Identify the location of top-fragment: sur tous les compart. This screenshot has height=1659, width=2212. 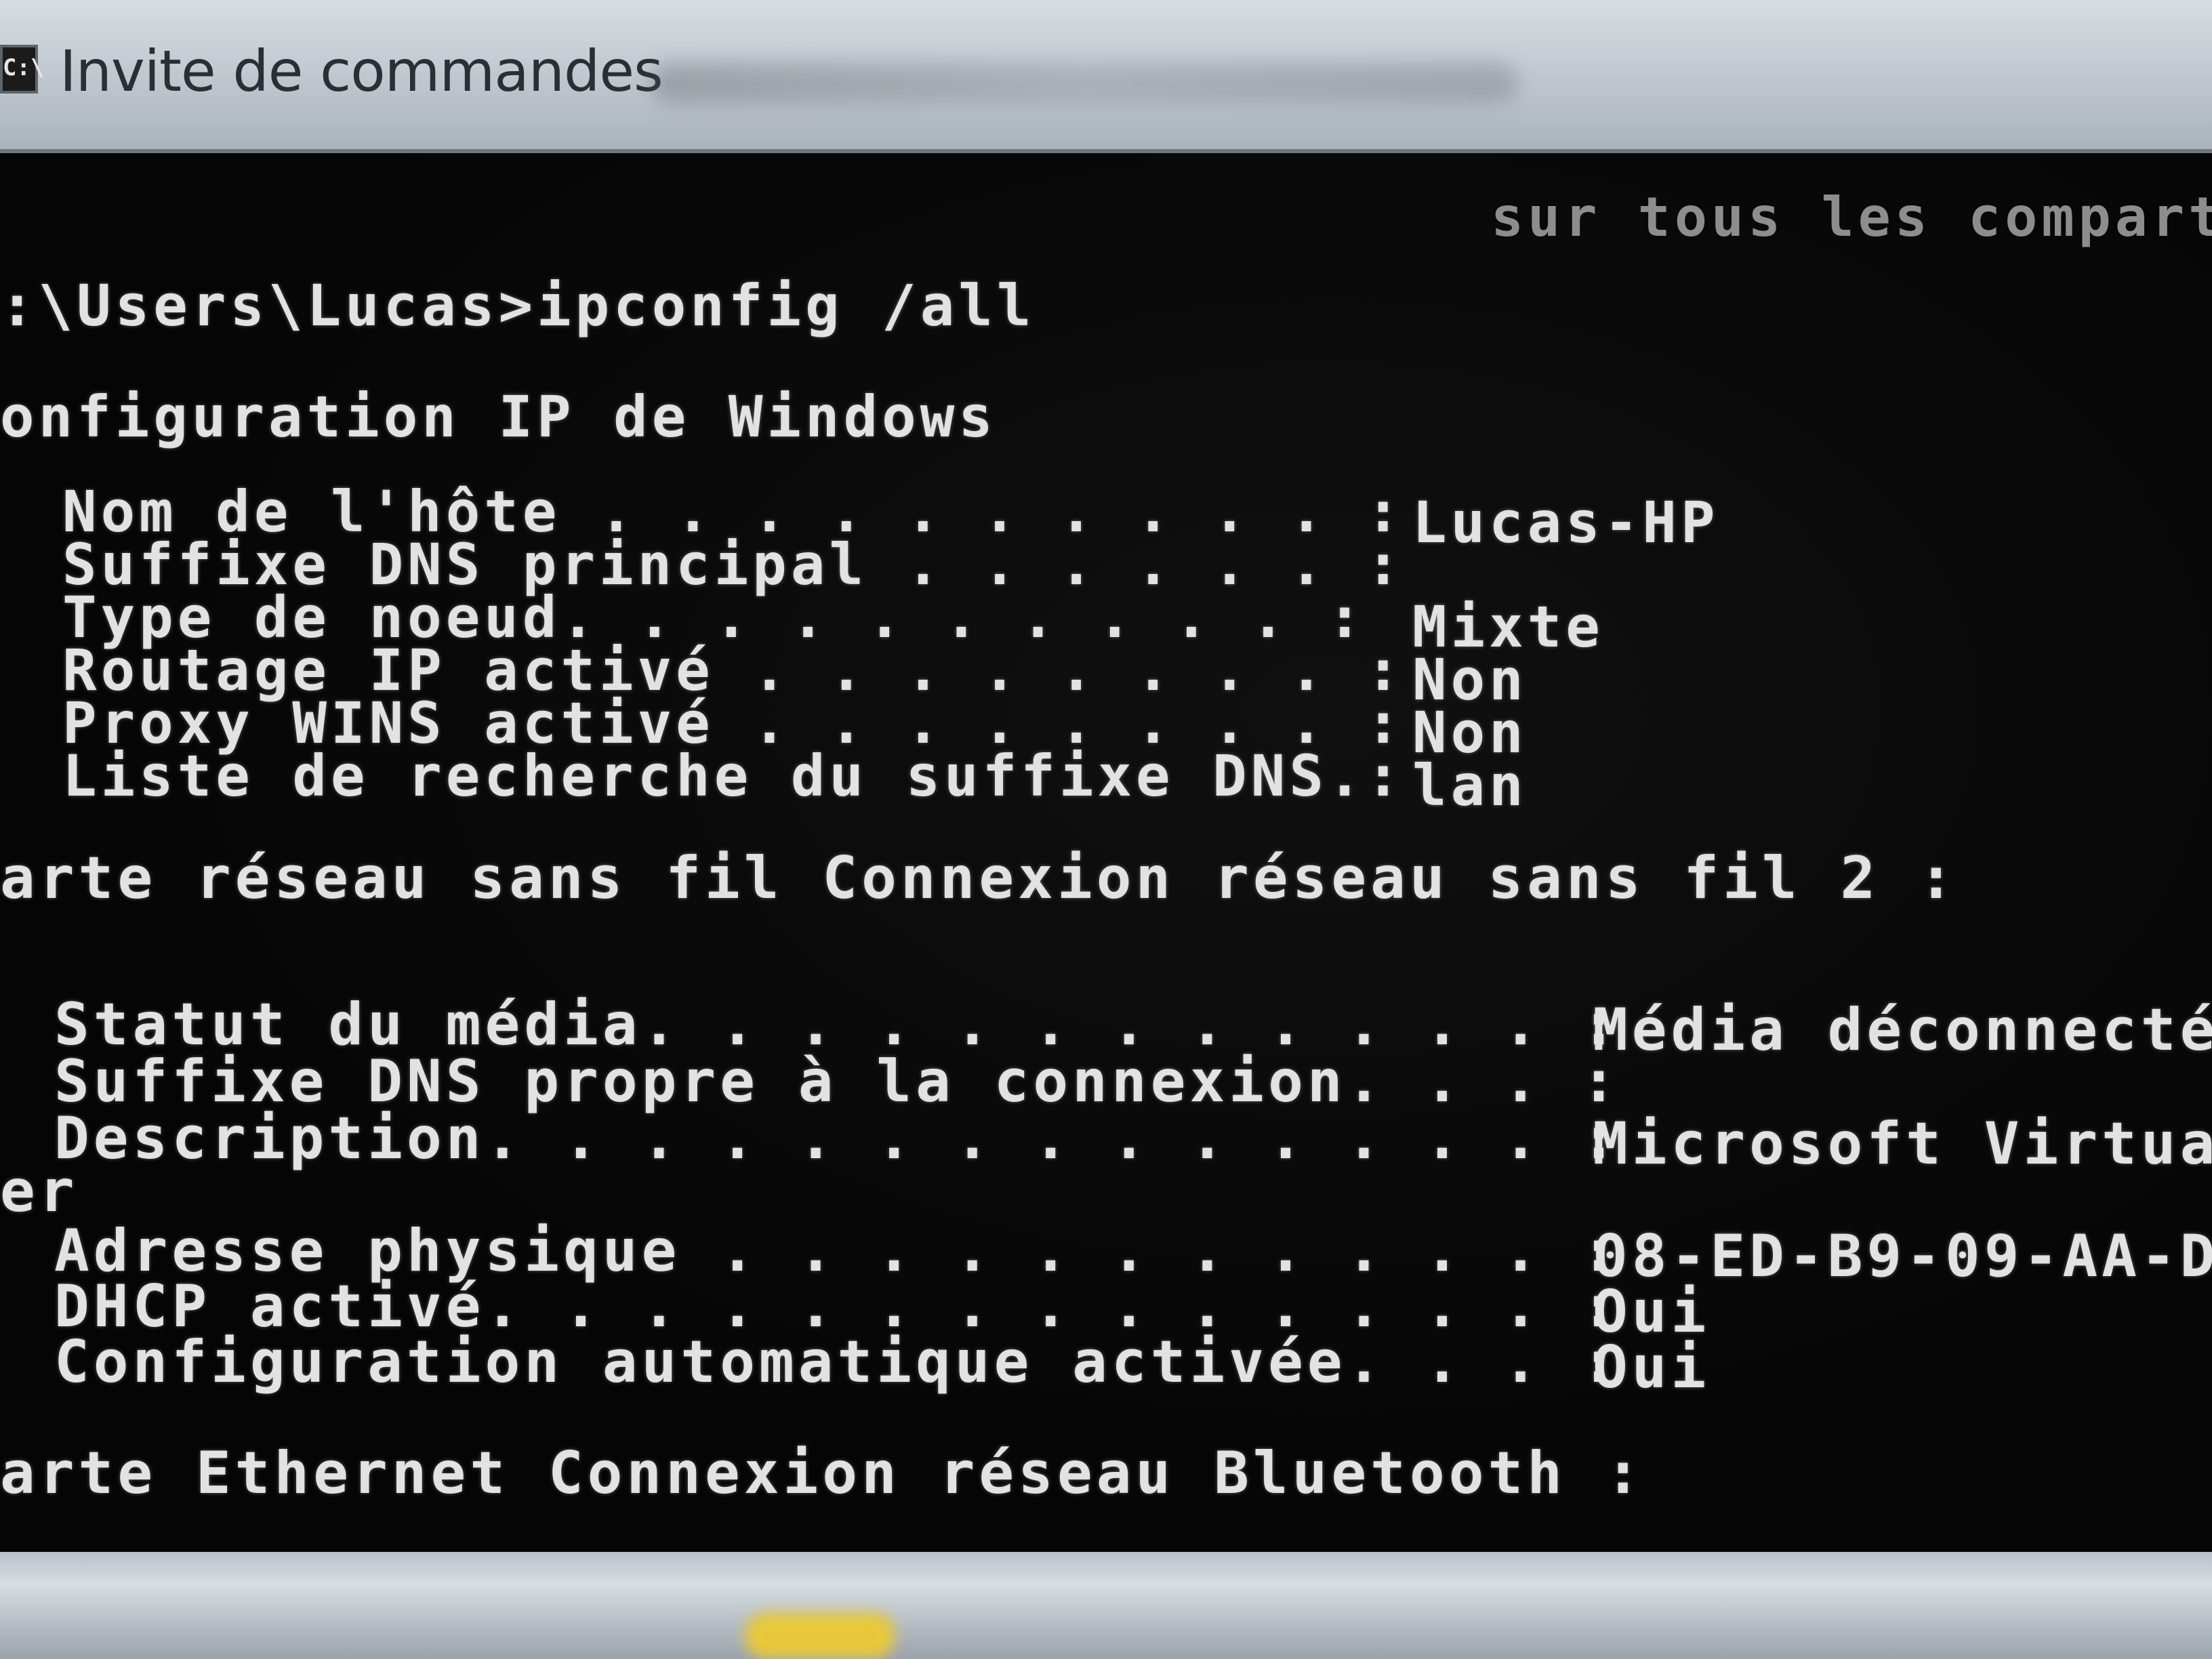
(1851, 217).